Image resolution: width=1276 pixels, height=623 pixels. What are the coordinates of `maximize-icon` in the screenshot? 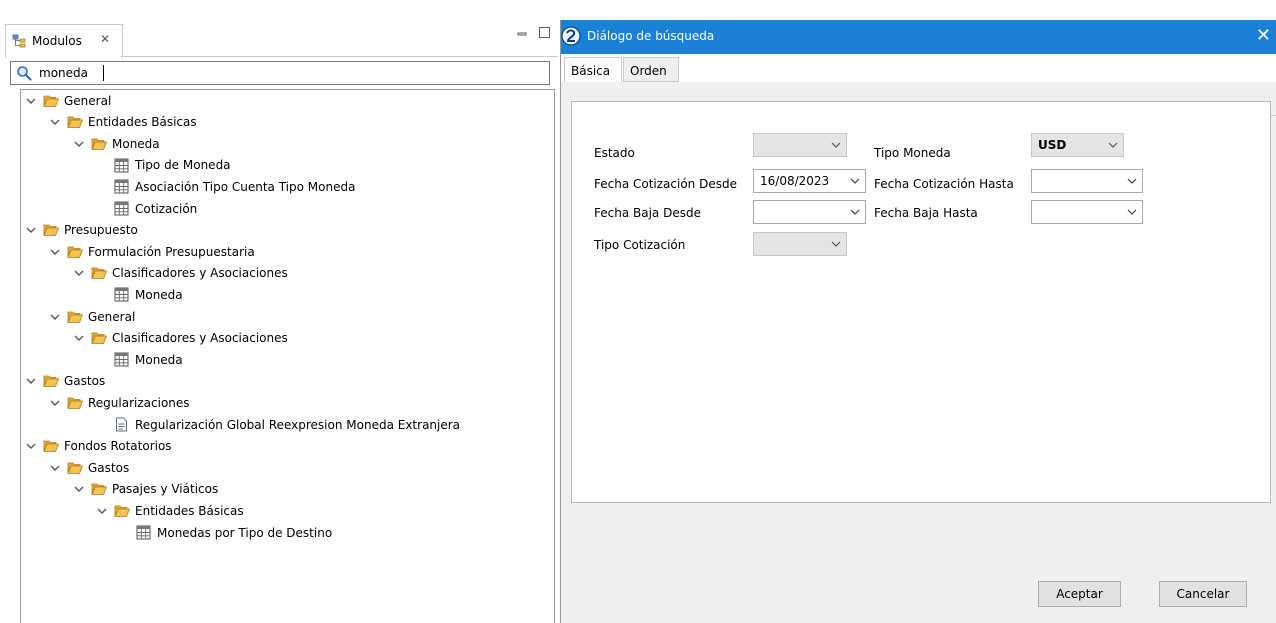 It's located at (544, 32).